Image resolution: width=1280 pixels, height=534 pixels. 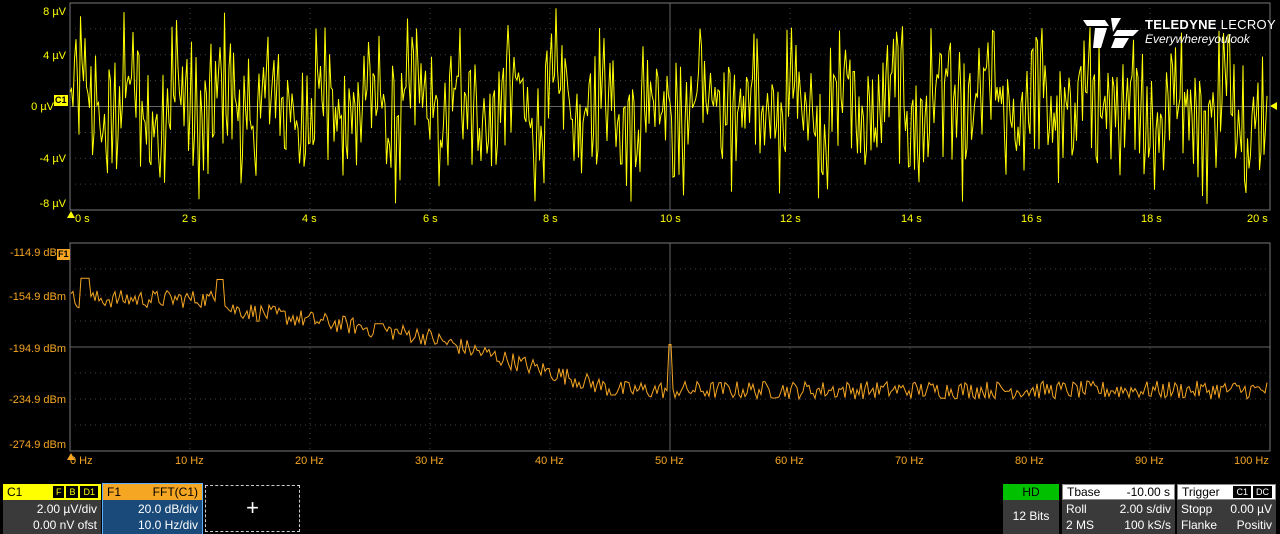 What do you see at coordinates (309, 219) in the screenshot?
I see `time-x-label: 4 s` at bounding box center [309, 219].